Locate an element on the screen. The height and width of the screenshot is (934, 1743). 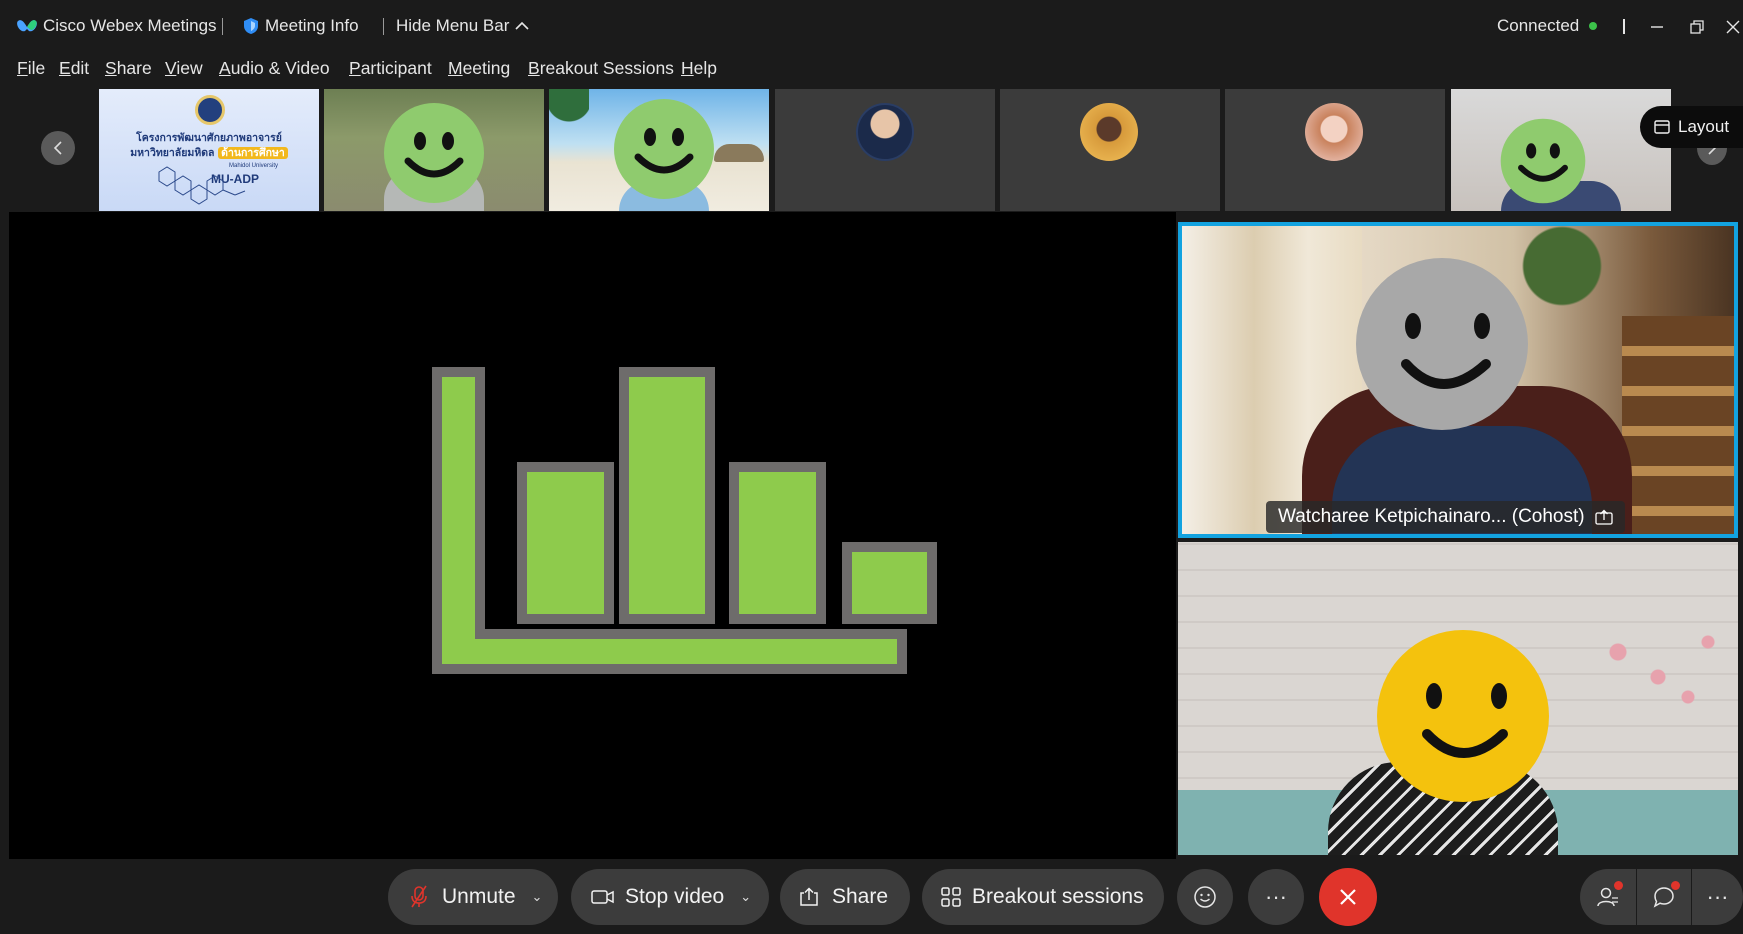
menu-label: reakout Sessions is located at coordinates (606, 68).